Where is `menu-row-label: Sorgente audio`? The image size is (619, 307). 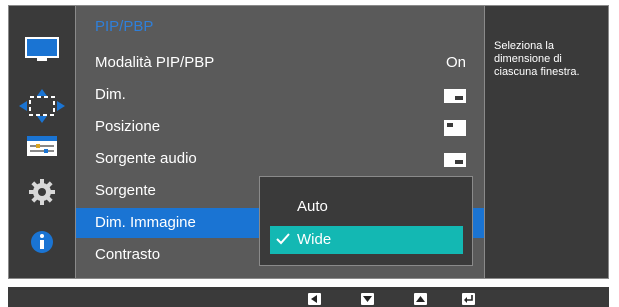
menu-row-label: Sorgente audio is located at coordinates (146, 158).